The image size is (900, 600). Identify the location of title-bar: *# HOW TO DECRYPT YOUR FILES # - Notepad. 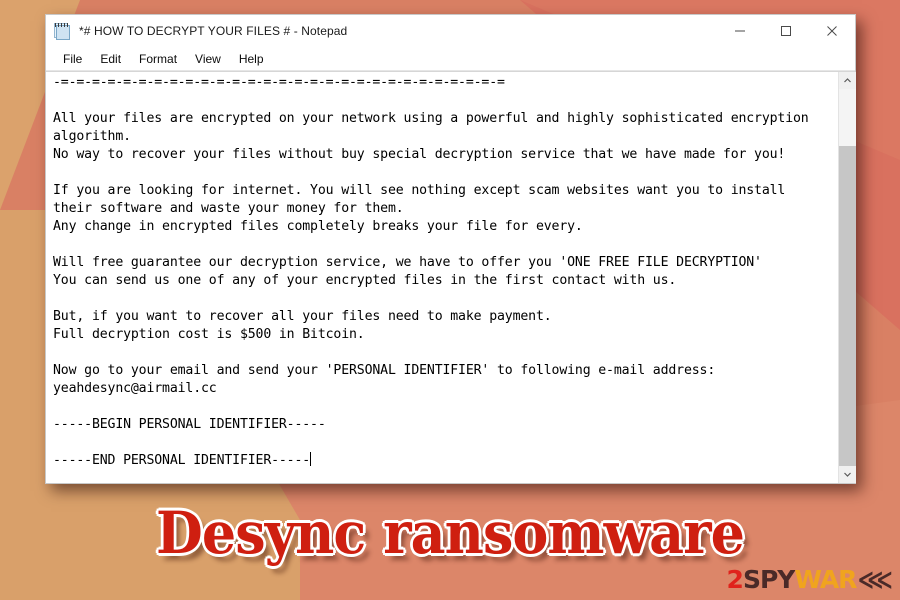
(450, 31).